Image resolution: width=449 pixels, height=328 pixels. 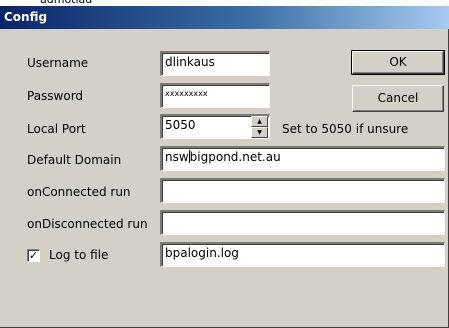 What do you see at coordinates (302, 190) in the screenshot?
I see `on-connected-field` at bounding box center [302, 190].